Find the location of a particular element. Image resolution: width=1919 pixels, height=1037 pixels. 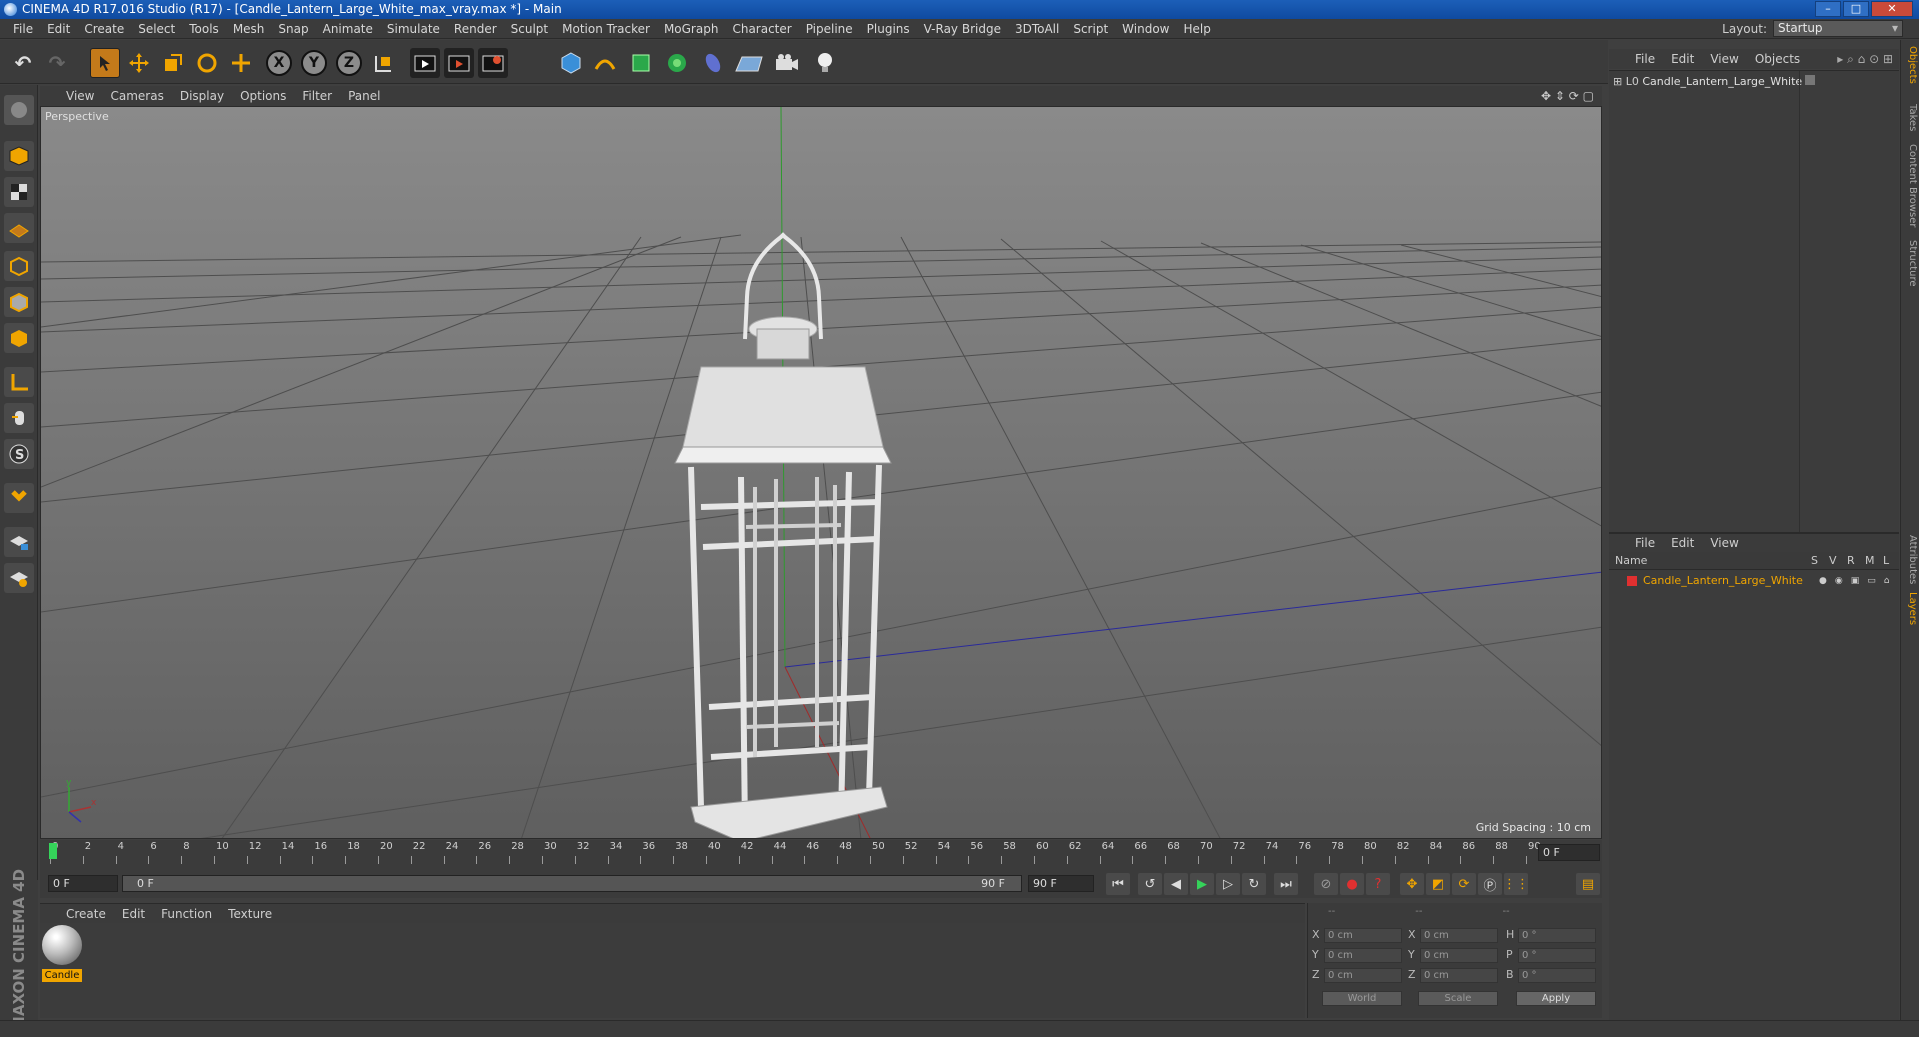

workplane-lock-icon is located at coordinates (19, 542).